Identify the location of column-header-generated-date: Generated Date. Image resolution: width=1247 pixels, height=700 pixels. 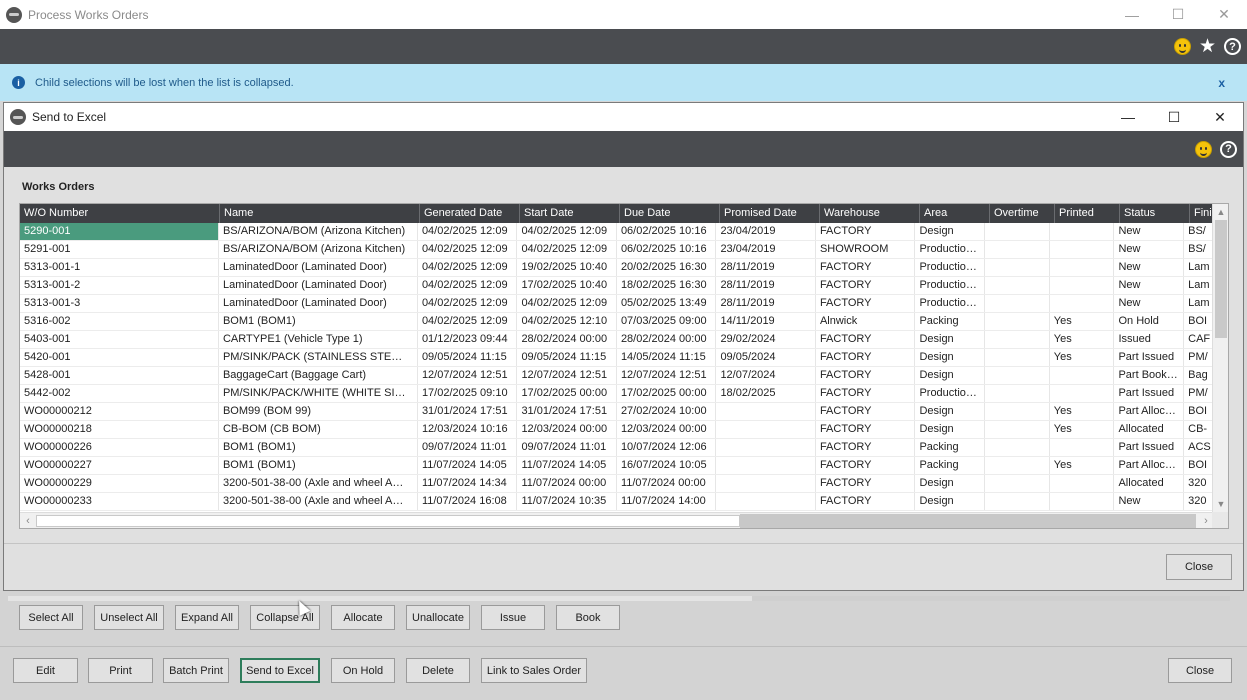
(470, 213).